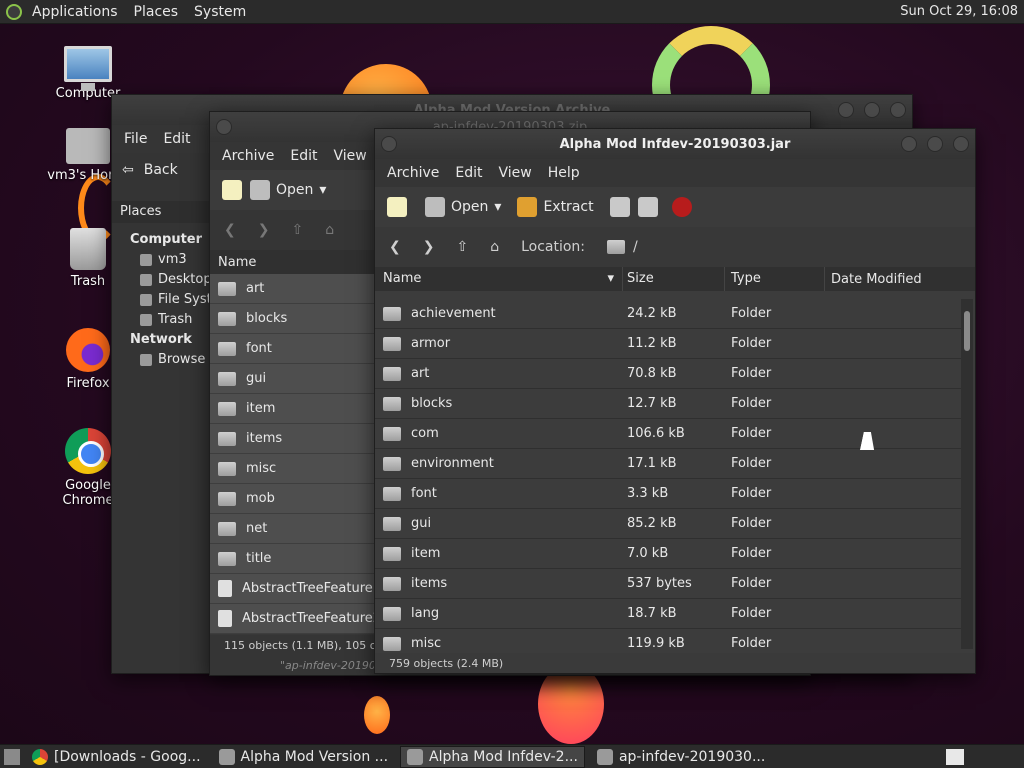  I want to click on show-desktop-button, so click(12, 756).